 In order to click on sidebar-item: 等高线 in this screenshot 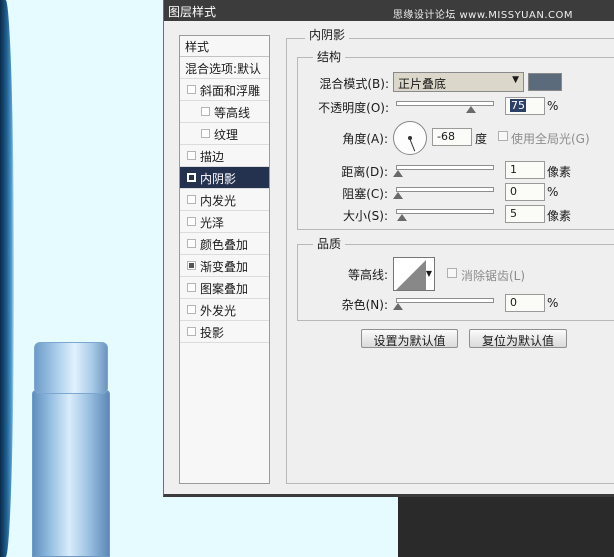, I will do `click(224, 112)`.